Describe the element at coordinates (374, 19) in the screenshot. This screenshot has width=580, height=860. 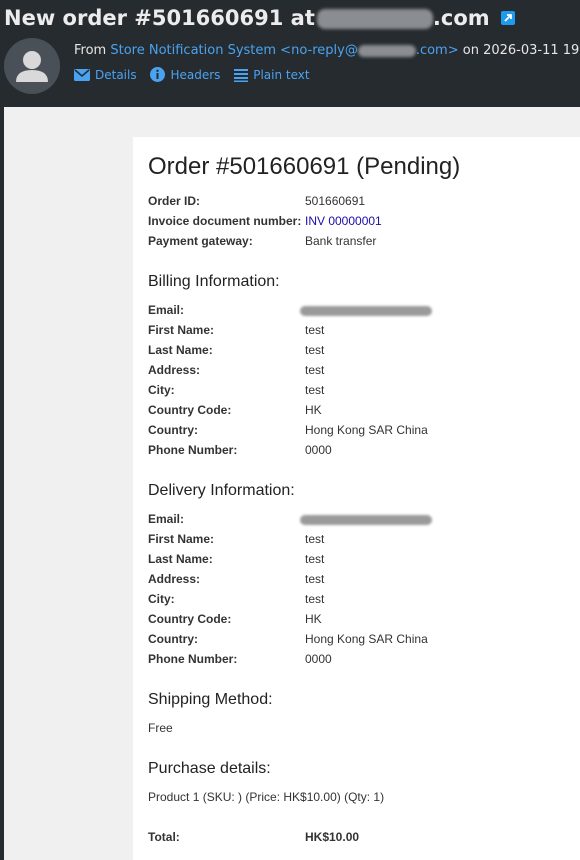
I see `redacted-domain` at that location.